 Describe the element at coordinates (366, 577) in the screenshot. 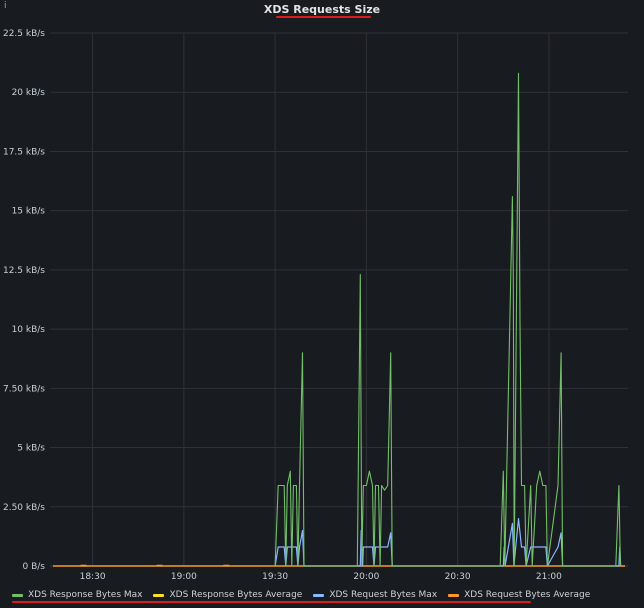

I see `x-tick-label: 20:00` at that location.